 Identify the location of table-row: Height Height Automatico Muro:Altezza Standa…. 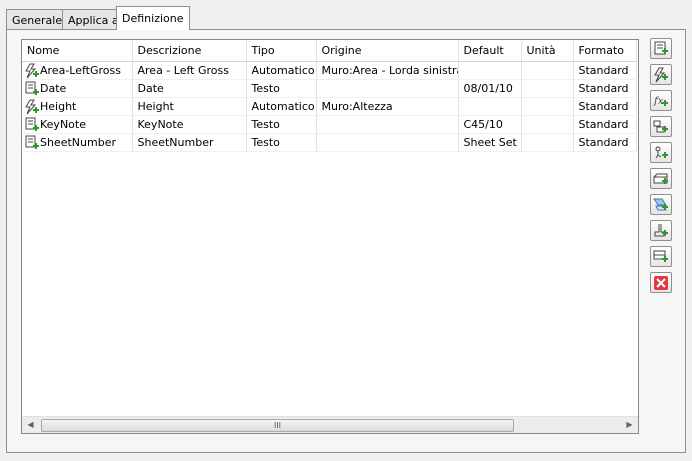
(329, 106).